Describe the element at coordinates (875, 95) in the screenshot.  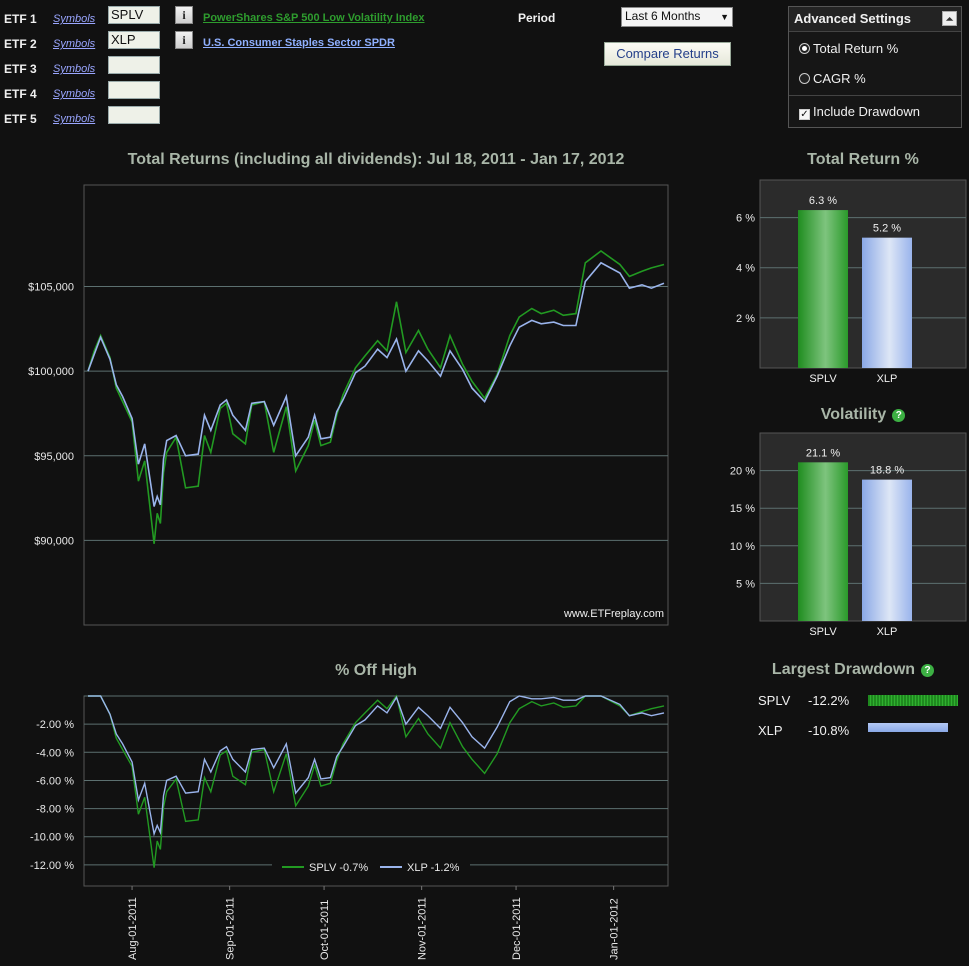
I see `divider` at that location.